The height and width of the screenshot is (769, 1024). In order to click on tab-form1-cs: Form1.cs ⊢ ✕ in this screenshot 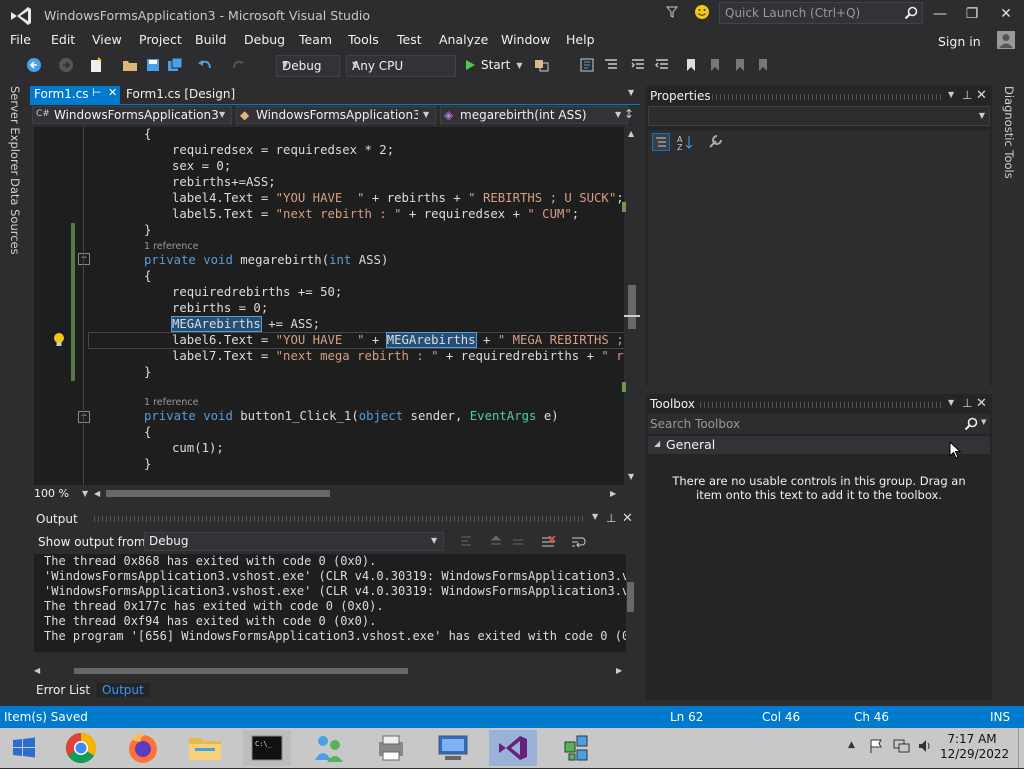, I will do `click(75, 95)`.